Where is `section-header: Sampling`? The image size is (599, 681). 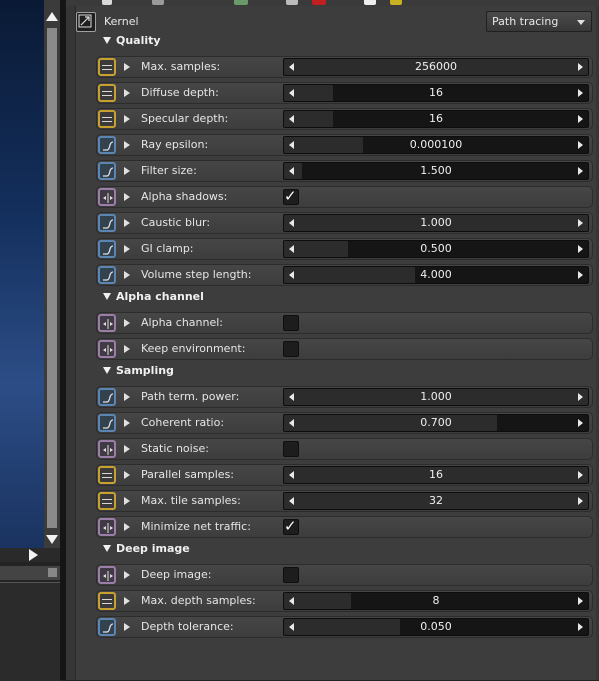
section-header: Sampling is located at coordinates (138, 370).